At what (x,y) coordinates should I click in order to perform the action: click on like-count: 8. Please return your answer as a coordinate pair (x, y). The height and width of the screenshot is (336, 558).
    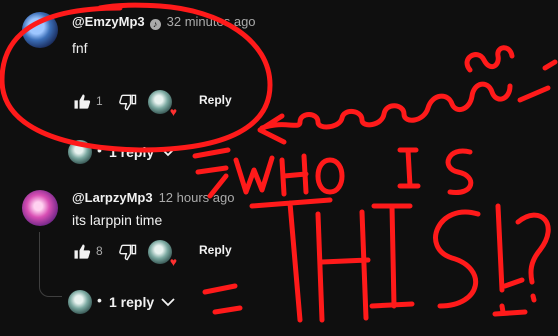
    Looking at the image, I should click on (99, 251).